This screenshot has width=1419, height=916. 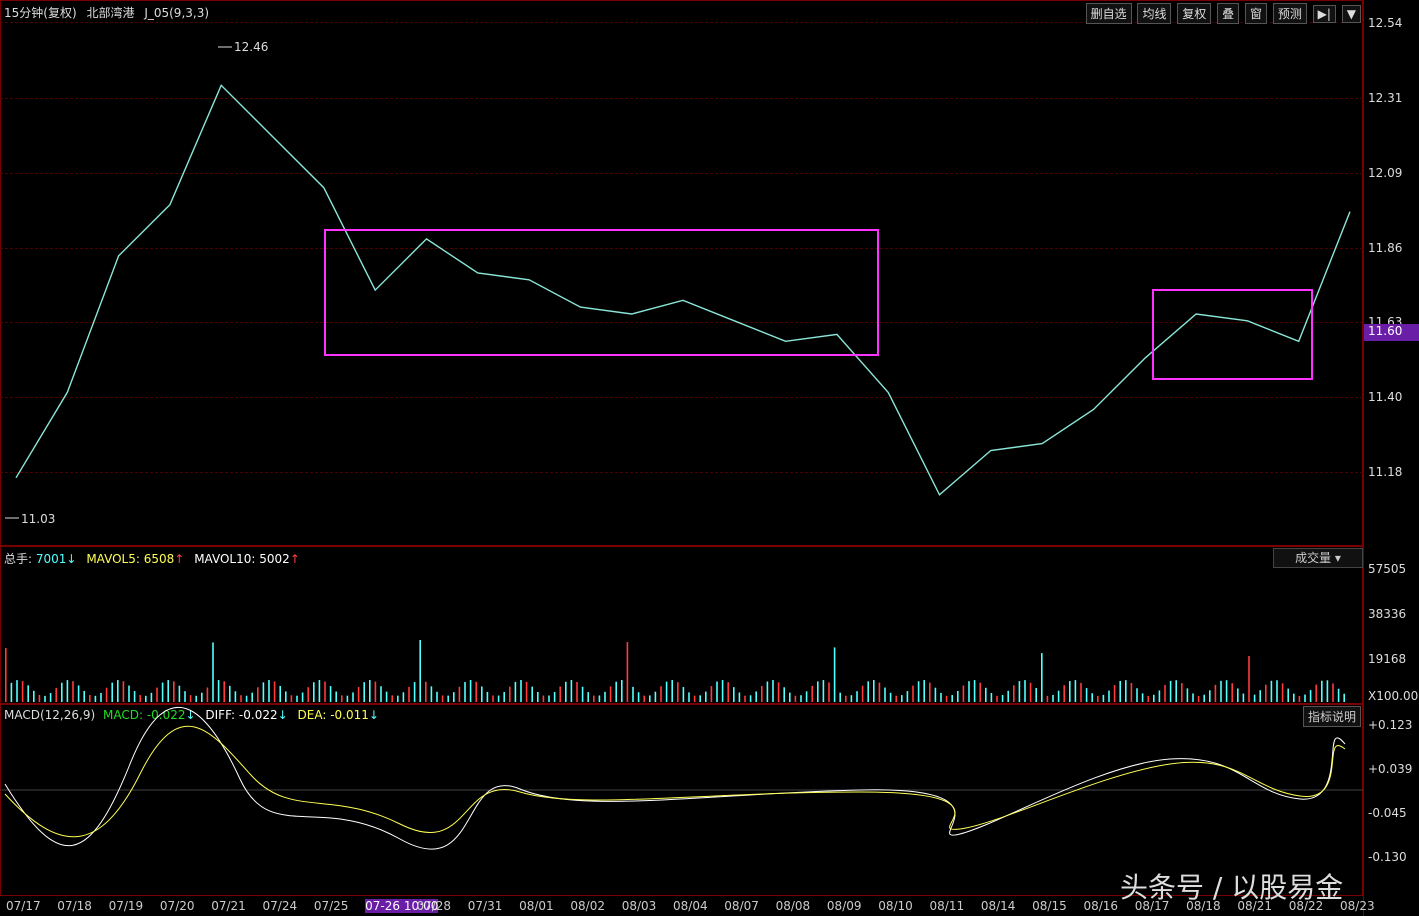 What do you see at coordinates (1385, 472) in the screenshot?
I see `price-tick: 11.18` at bounding box center [1385, 472].